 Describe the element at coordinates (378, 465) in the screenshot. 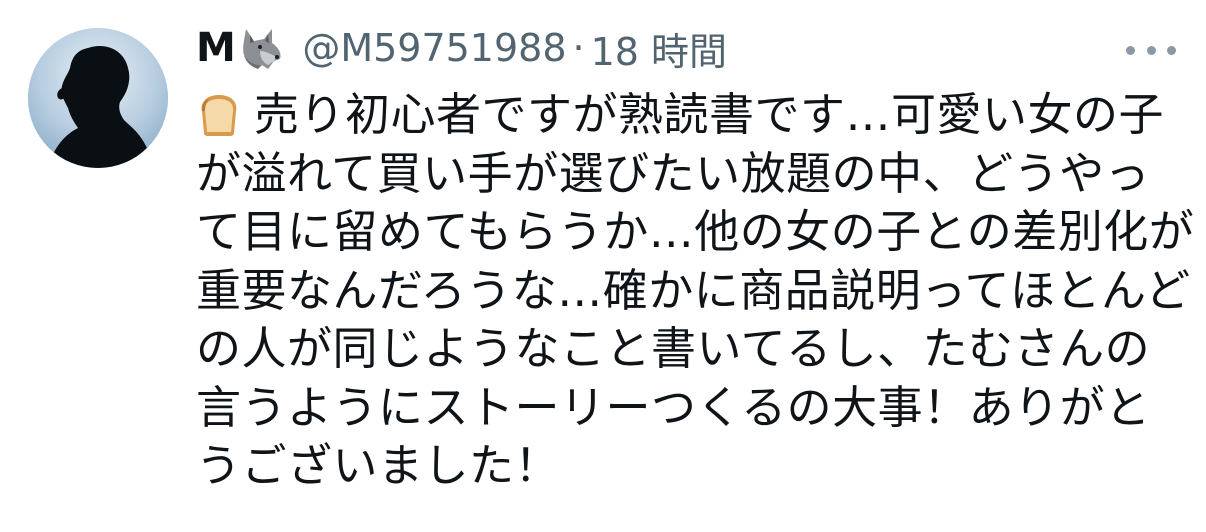

I see `tweet-text-line-7: うございました！` at that location.